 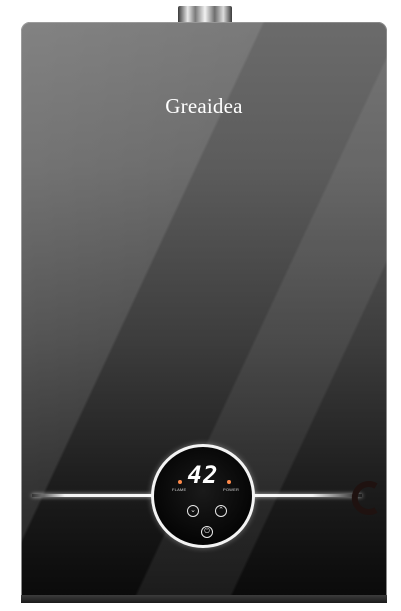 I want to click on power-label: POWER, so click(x=231, y=489).